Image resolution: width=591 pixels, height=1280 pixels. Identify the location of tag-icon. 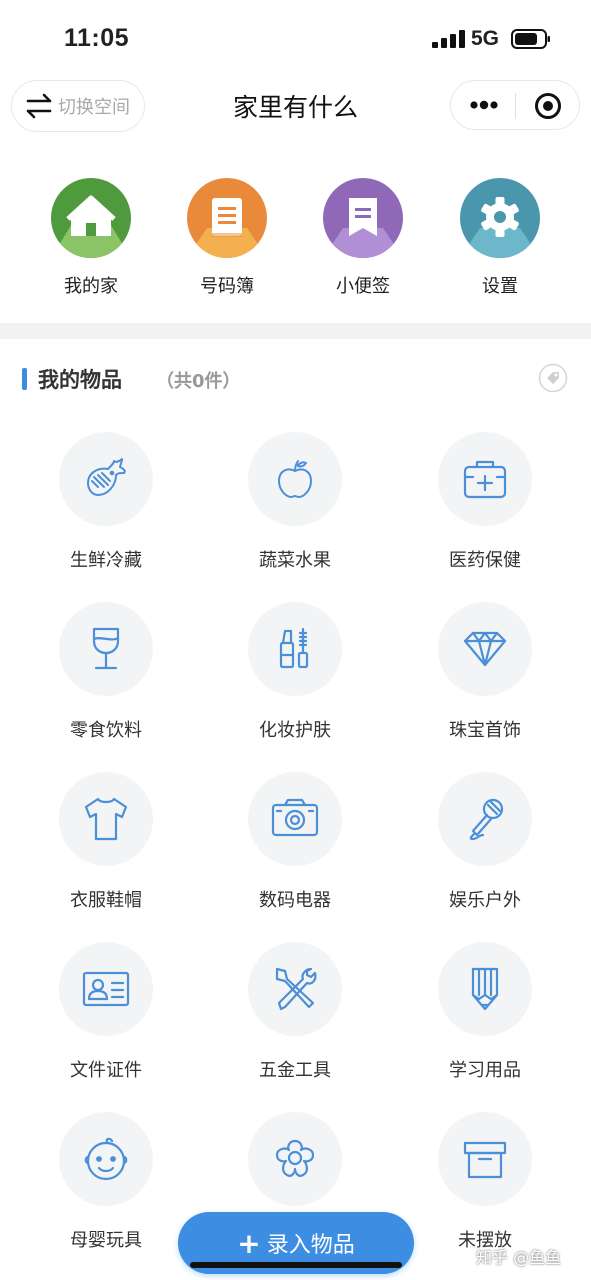
(553, 378).